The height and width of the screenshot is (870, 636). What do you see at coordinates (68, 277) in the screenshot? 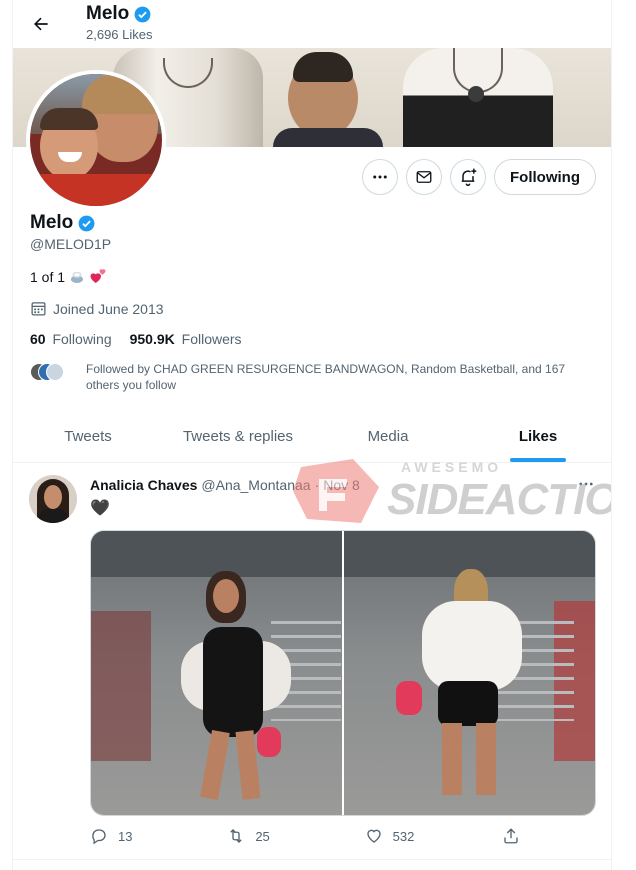
I see `profile-bio: 1 of 1` at bounding box center [68, 277].